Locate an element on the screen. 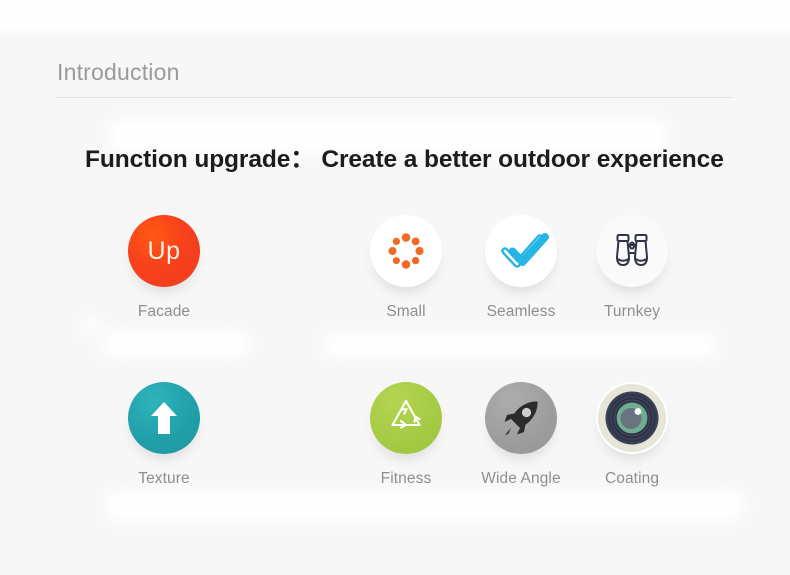  feature-item-coating: Coating is located at coordinates (632, 430).